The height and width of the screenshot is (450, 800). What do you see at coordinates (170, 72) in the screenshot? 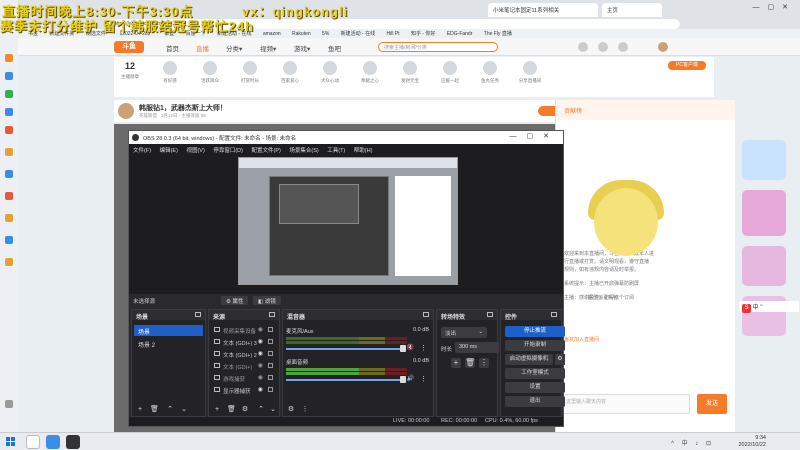
I see `gift-item: 有好感` at bounding box center [170, 72].